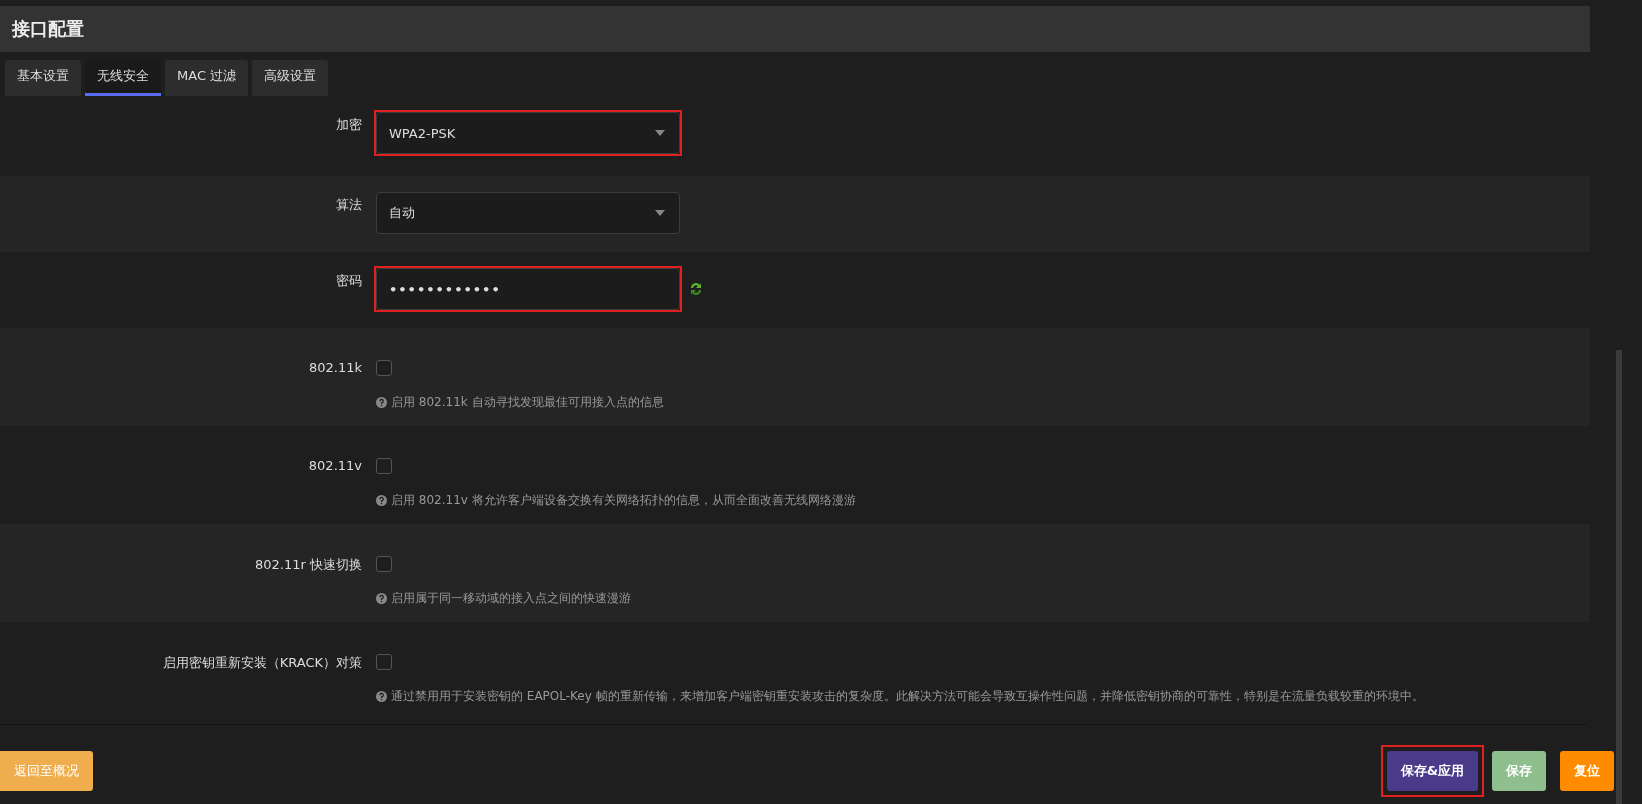 This screenshot has height=804, width=1642. I want to click on help-text: 通过禁用用于安装密钥的 EAPOL-Key 帧的重新传输，来增加客户端密钥重安装攻击的复杂度。此解决方法可能会导致互操作性问题，并降低密钥协商的可靠性，特别是在流量负载较重的环境中。, so click(907, 696).